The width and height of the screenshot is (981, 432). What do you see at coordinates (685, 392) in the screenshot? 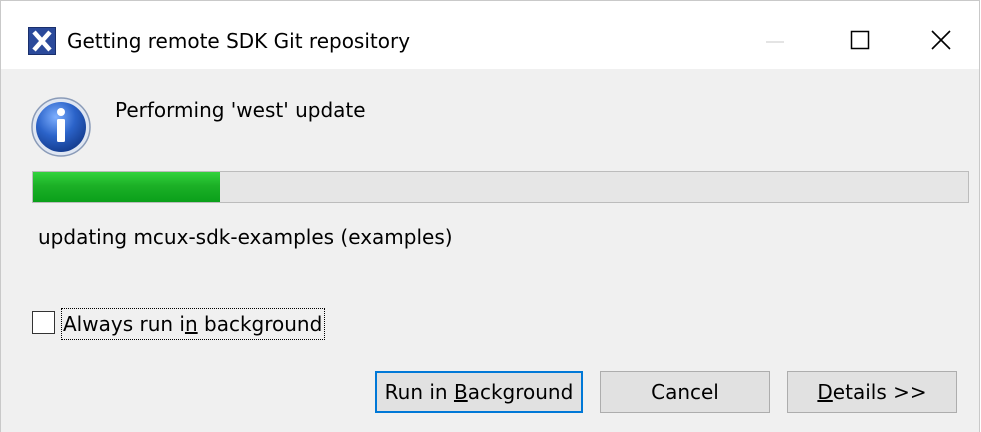
I see `cancel-button: Cancel` at bounding box center [685, 392].